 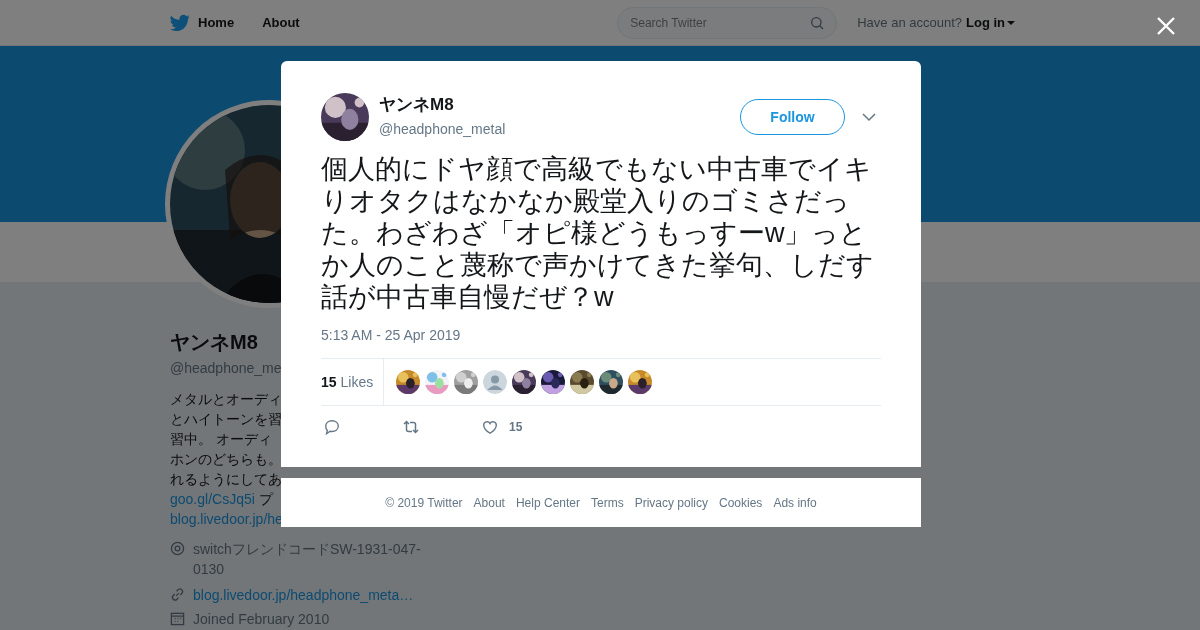 What do you see at coordinates (332, 427) in the screenshot?
I see `reply-icon` at bounding box center [332, 427].